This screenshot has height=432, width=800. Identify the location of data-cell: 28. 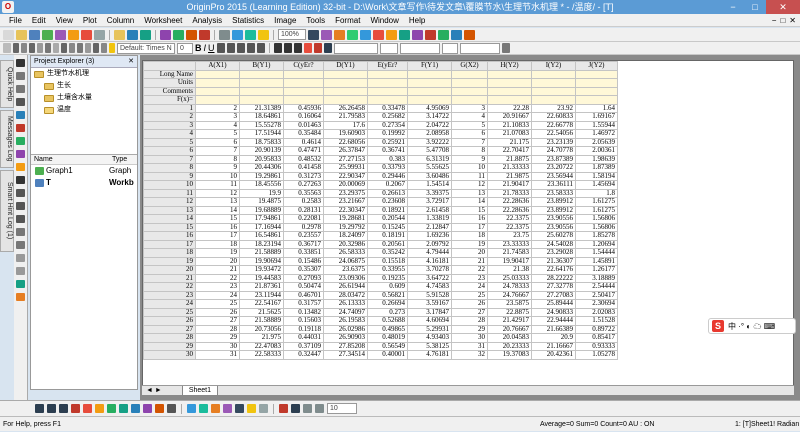
(469, 321).